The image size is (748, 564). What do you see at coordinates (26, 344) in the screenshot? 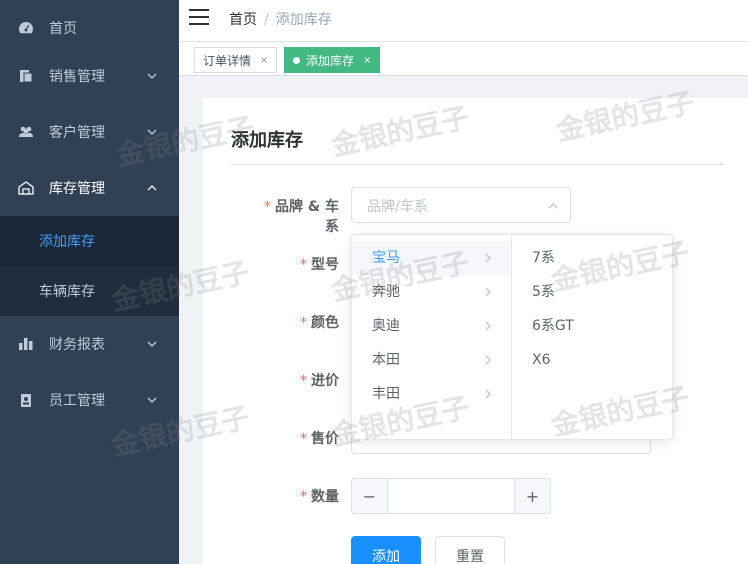
I see `bar-chart-icon` at bounding box center [26, 344].